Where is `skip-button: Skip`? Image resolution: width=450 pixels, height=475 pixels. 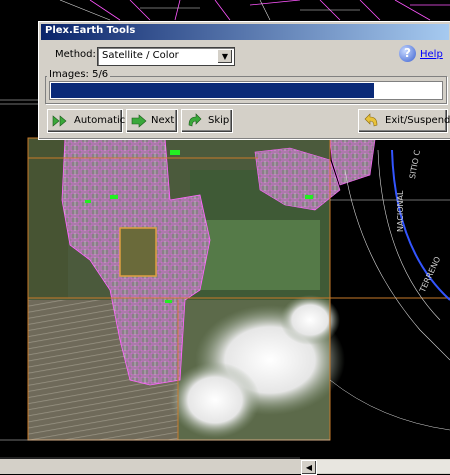
skip-button: Skip is located at coordinates (207, 121).